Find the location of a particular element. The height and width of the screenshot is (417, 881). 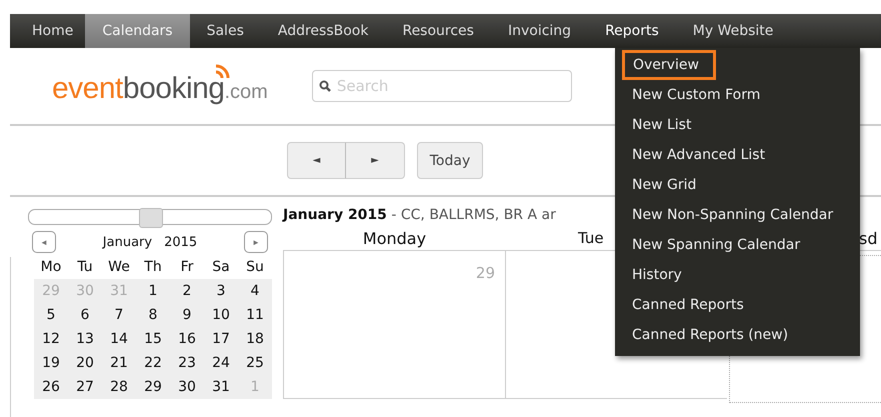

day-number: 29 is located at coordinates (485, 273).